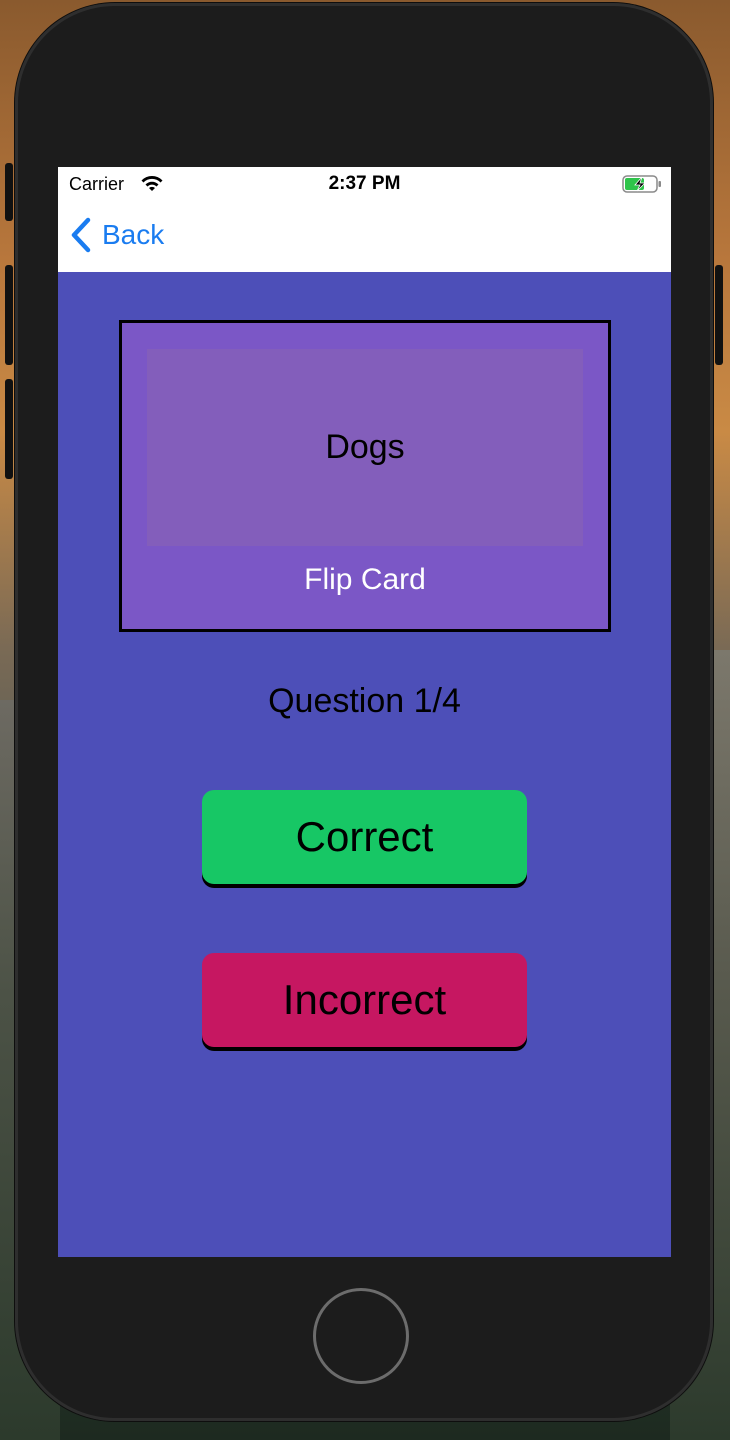  I want to click on back-button: Back, so click(117, 235).